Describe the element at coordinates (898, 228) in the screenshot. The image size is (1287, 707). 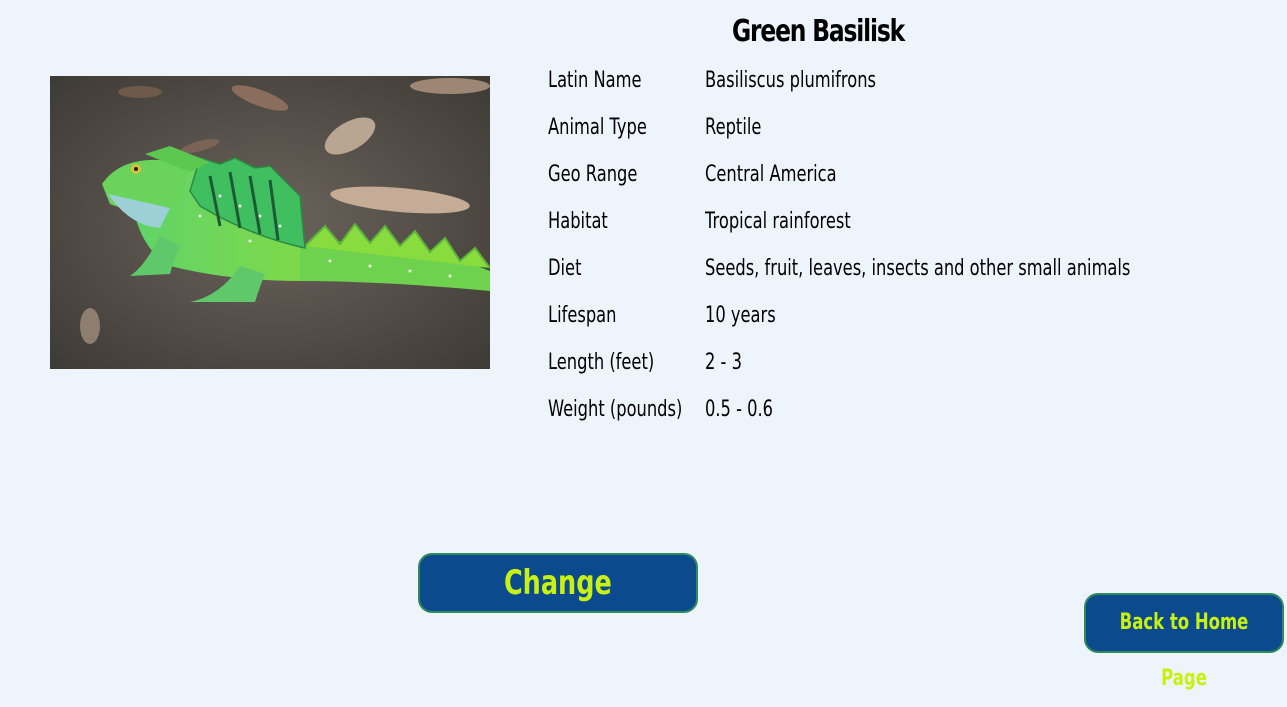
I see `detail-row-habitat: Habitat Tropical rainforest` at that location.